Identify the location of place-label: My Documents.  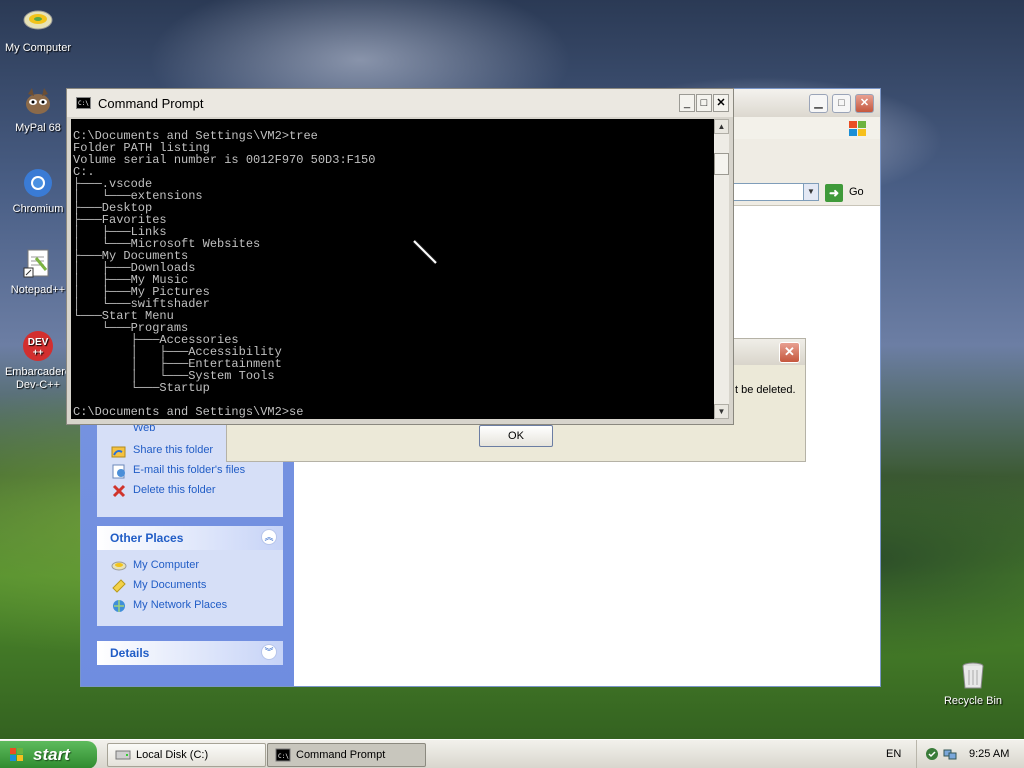
(170, 585).